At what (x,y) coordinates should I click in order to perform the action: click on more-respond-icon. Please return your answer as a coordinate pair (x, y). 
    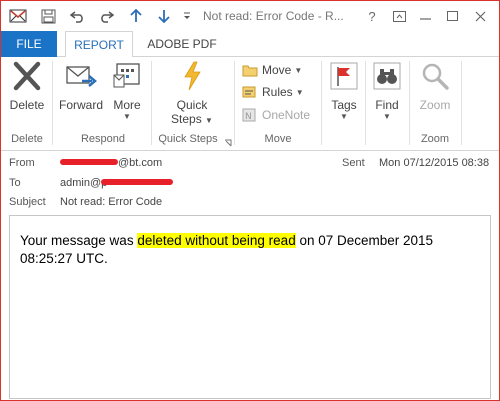
    Looking at the image, I should click on (127, 77).